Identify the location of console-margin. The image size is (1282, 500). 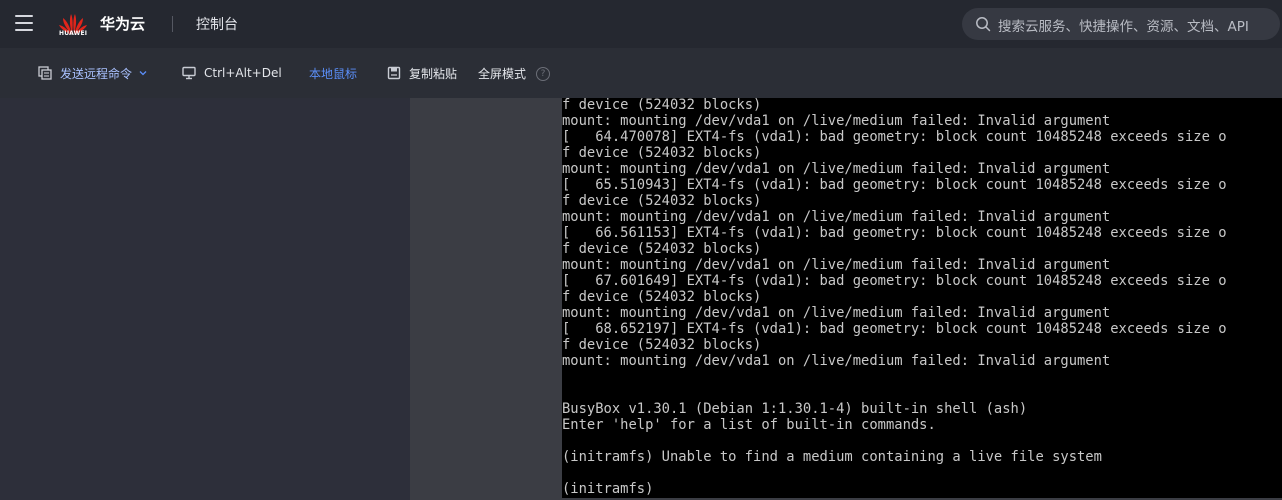
(486, 299).